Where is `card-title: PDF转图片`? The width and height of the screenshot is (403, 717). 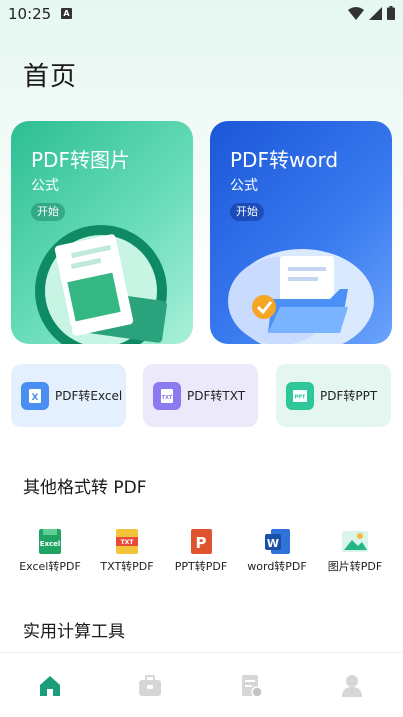 card-title: PDF转图片 is located at coordinates (80, 160).